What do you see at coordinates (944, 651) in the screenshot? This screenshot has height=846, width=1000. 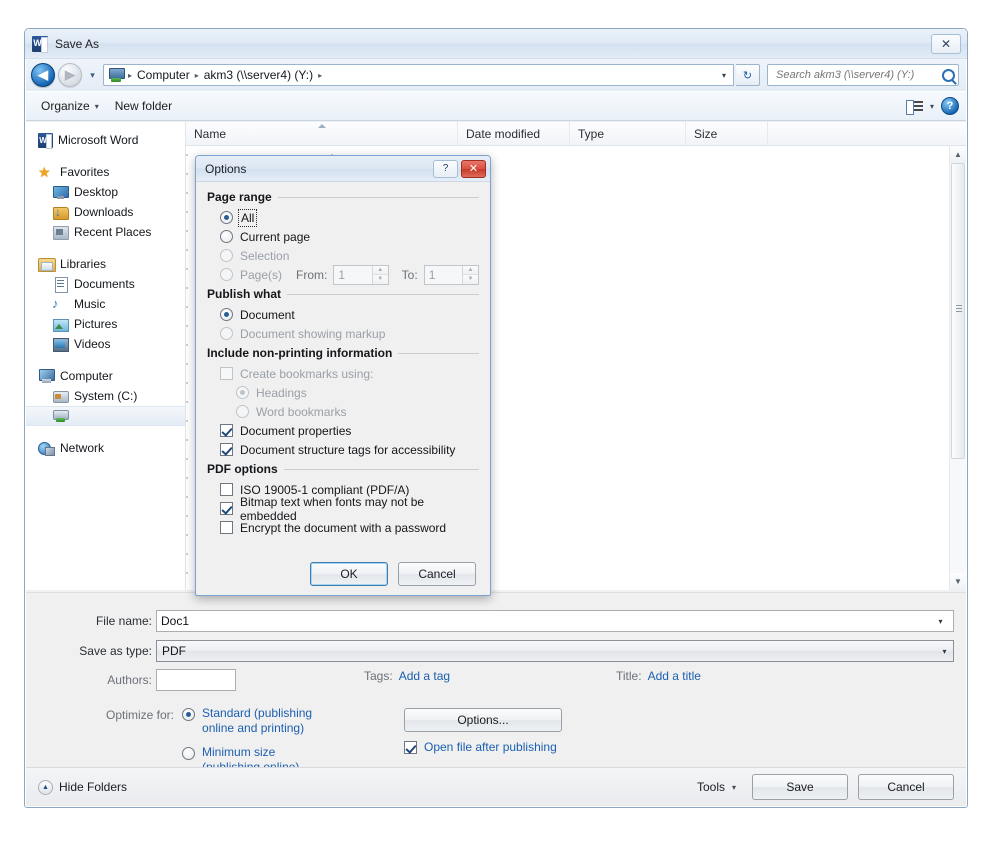 I see `save-as-type-chevron-down-icon: ▾` at bounding box center [944, 651].